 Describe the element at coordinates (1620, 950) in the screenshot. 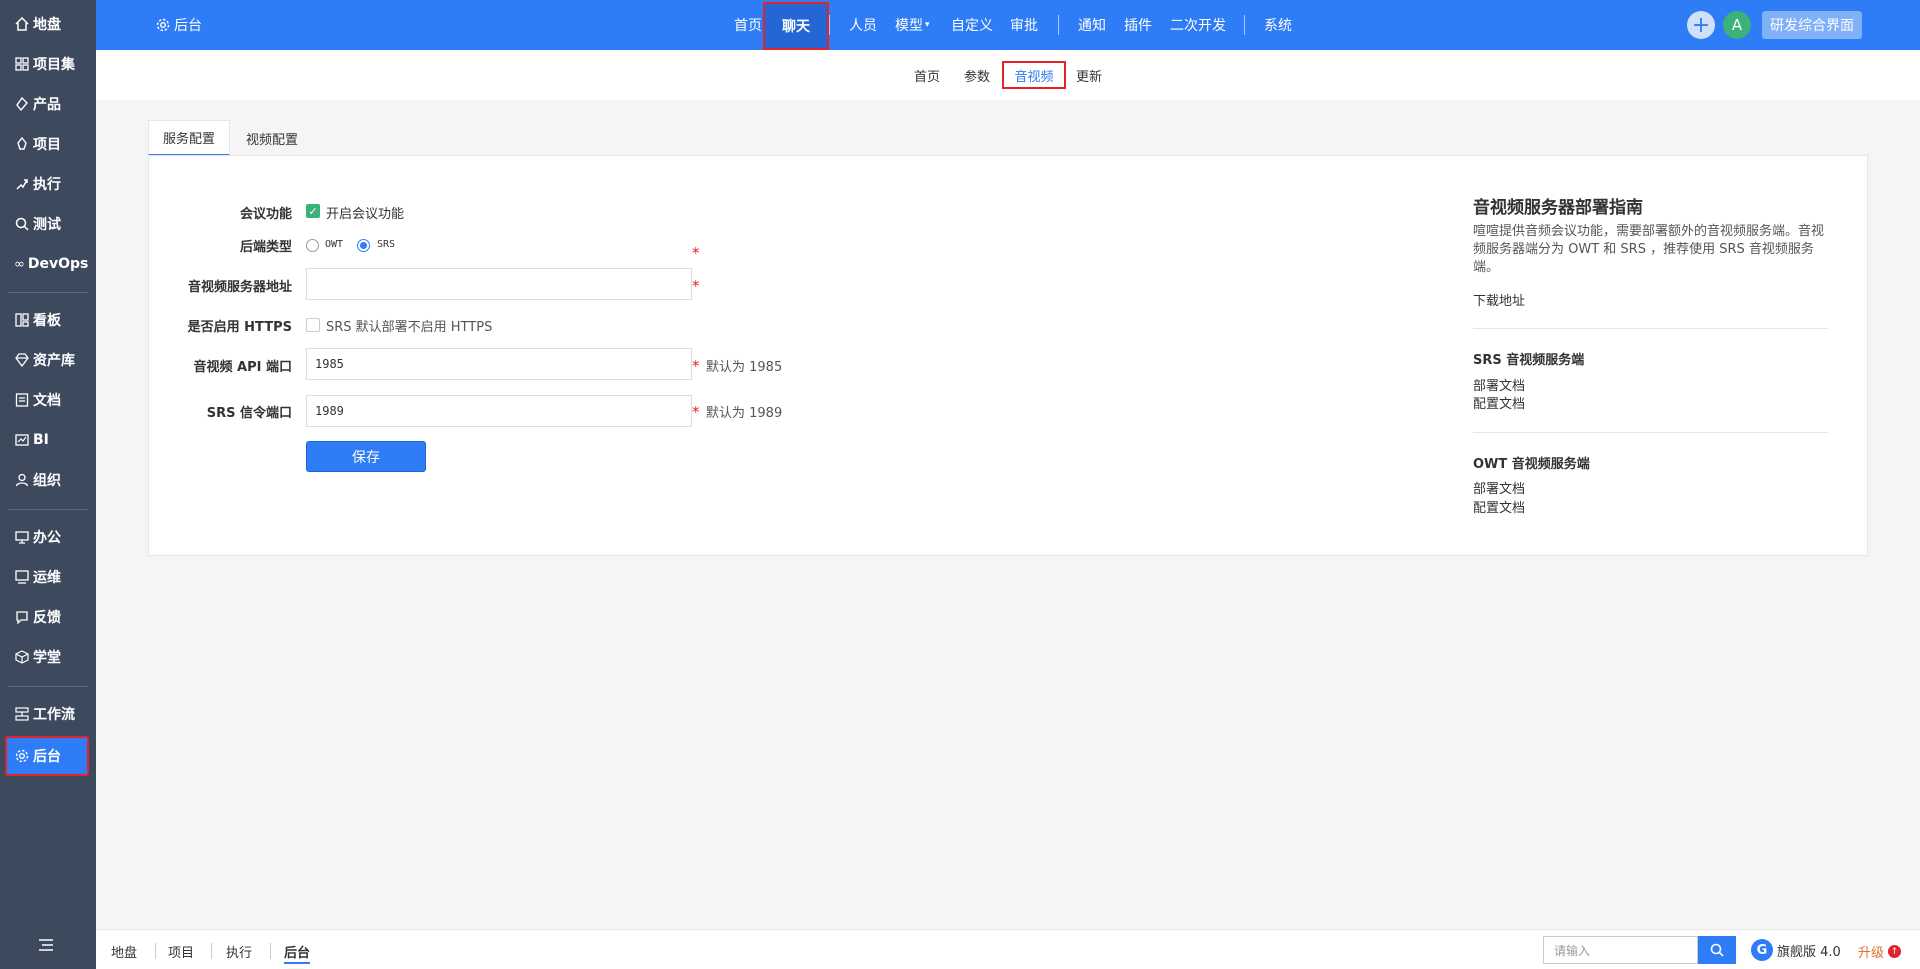

I see `search-input: 请输入` at that location.